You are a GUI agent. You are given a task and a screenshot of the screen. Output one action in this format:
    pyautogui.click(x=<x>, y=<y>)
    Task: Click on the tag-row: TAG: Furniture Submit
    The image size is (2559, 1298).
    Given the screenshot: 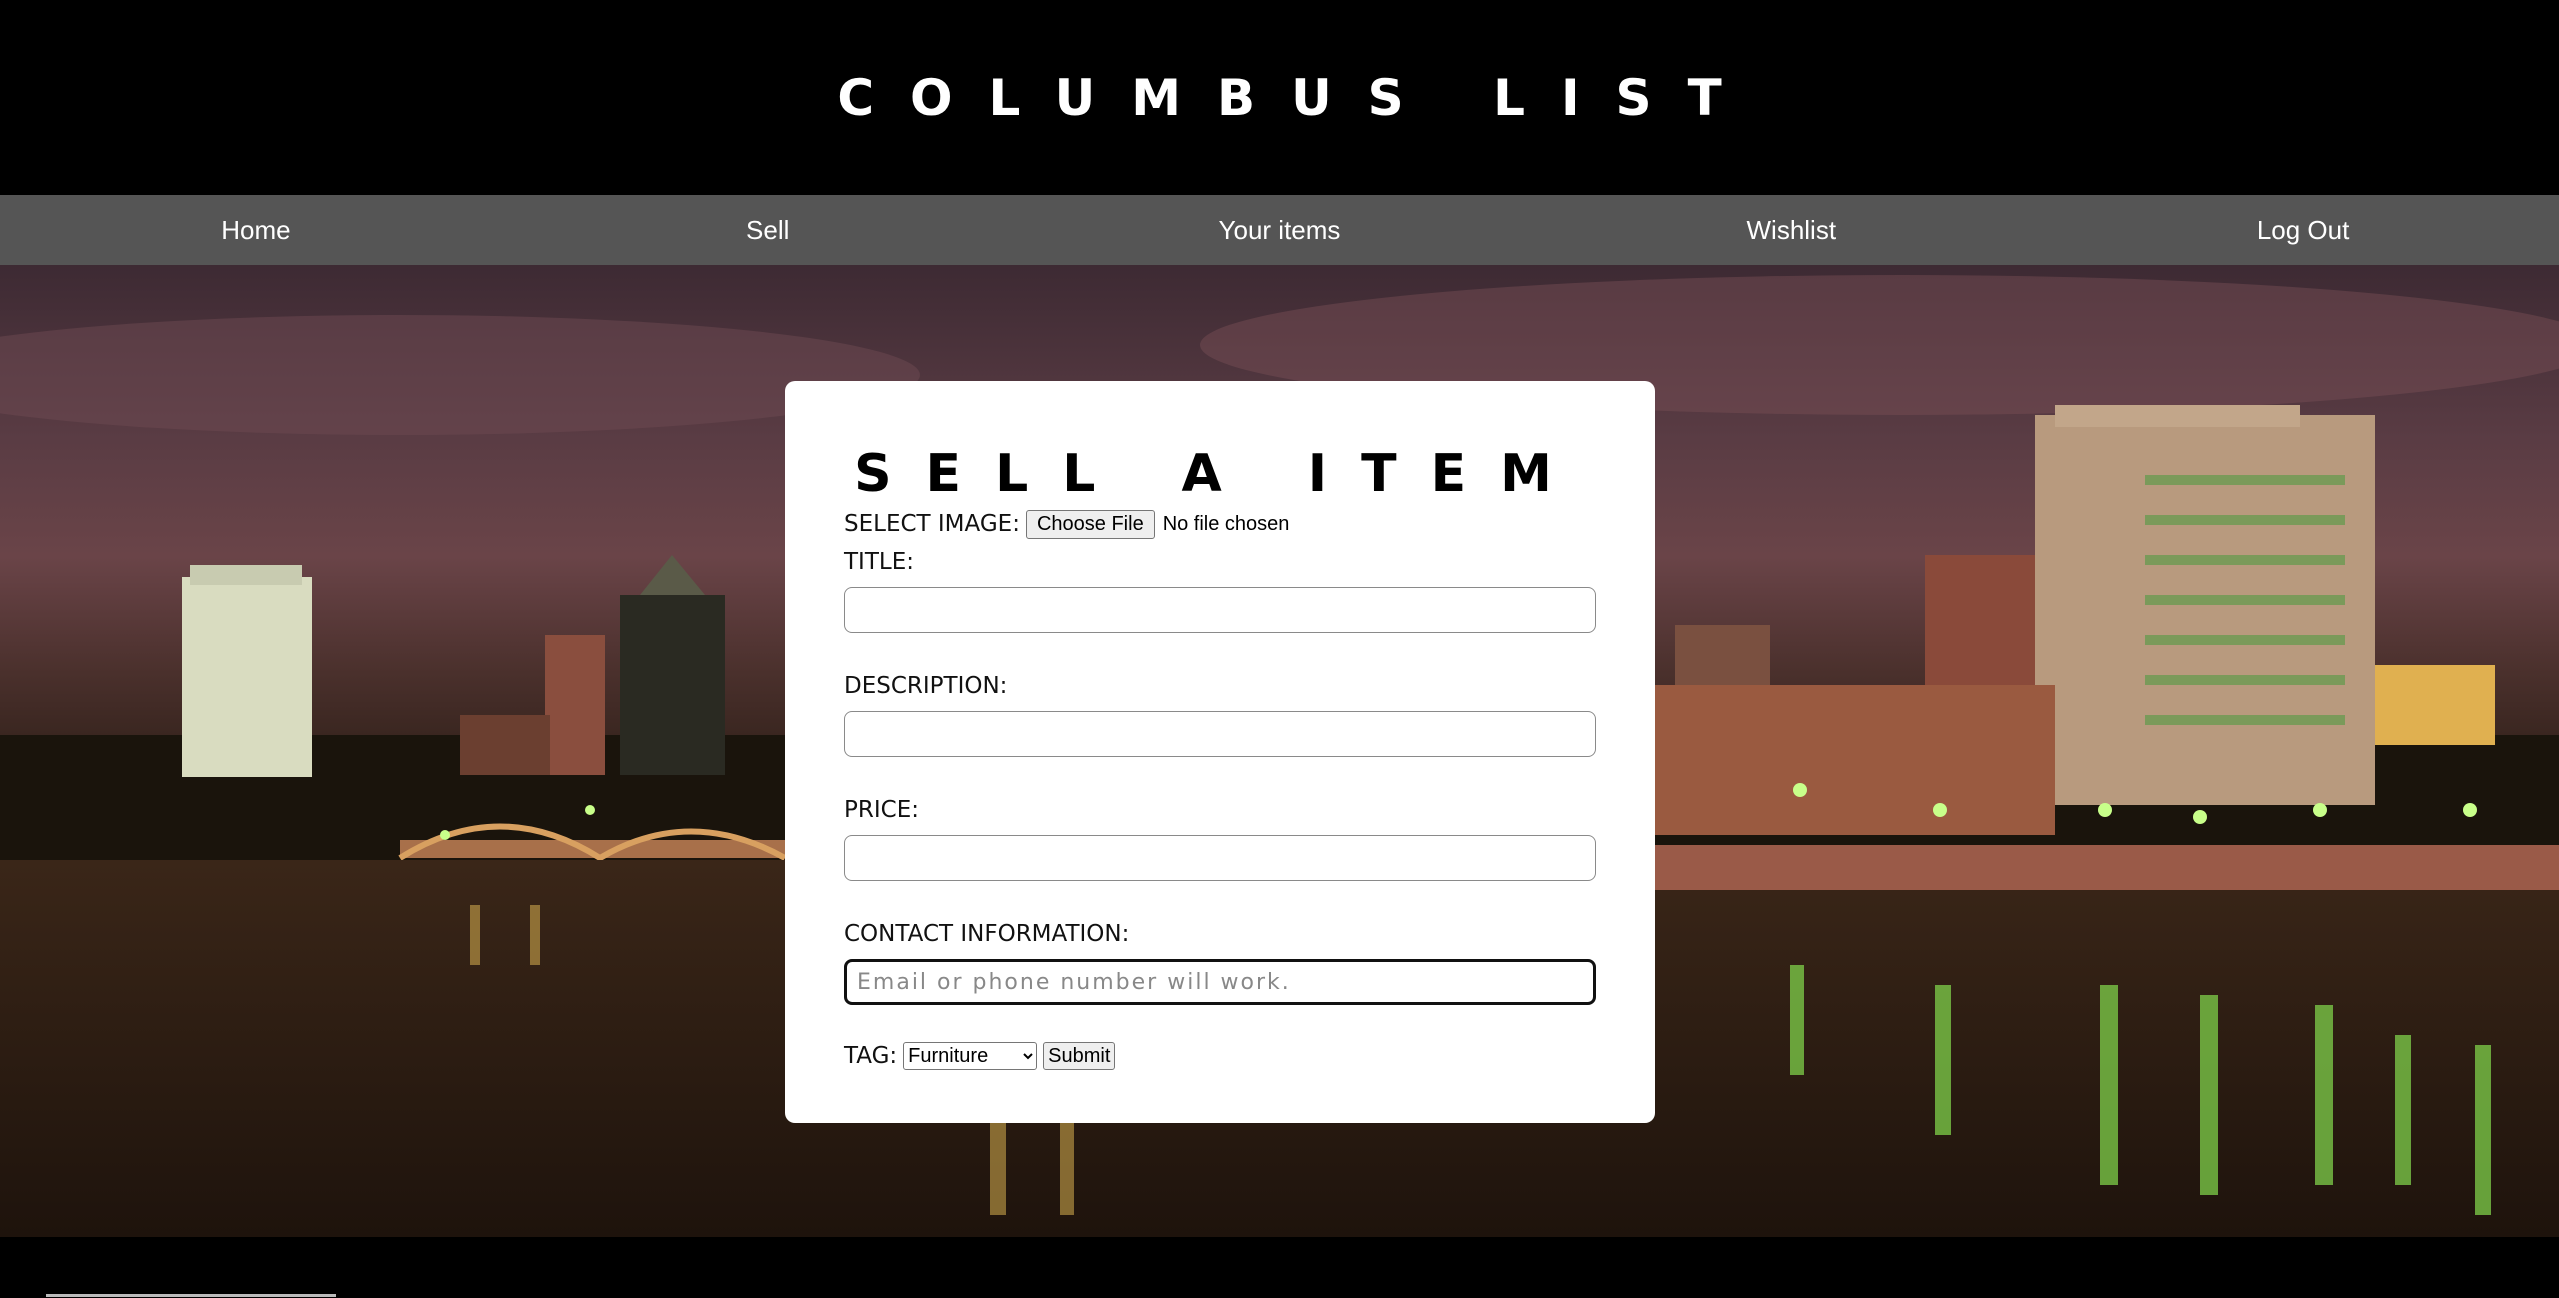 What is the action you would take?
    pyautogui.click(x=1220, y=1056)
    